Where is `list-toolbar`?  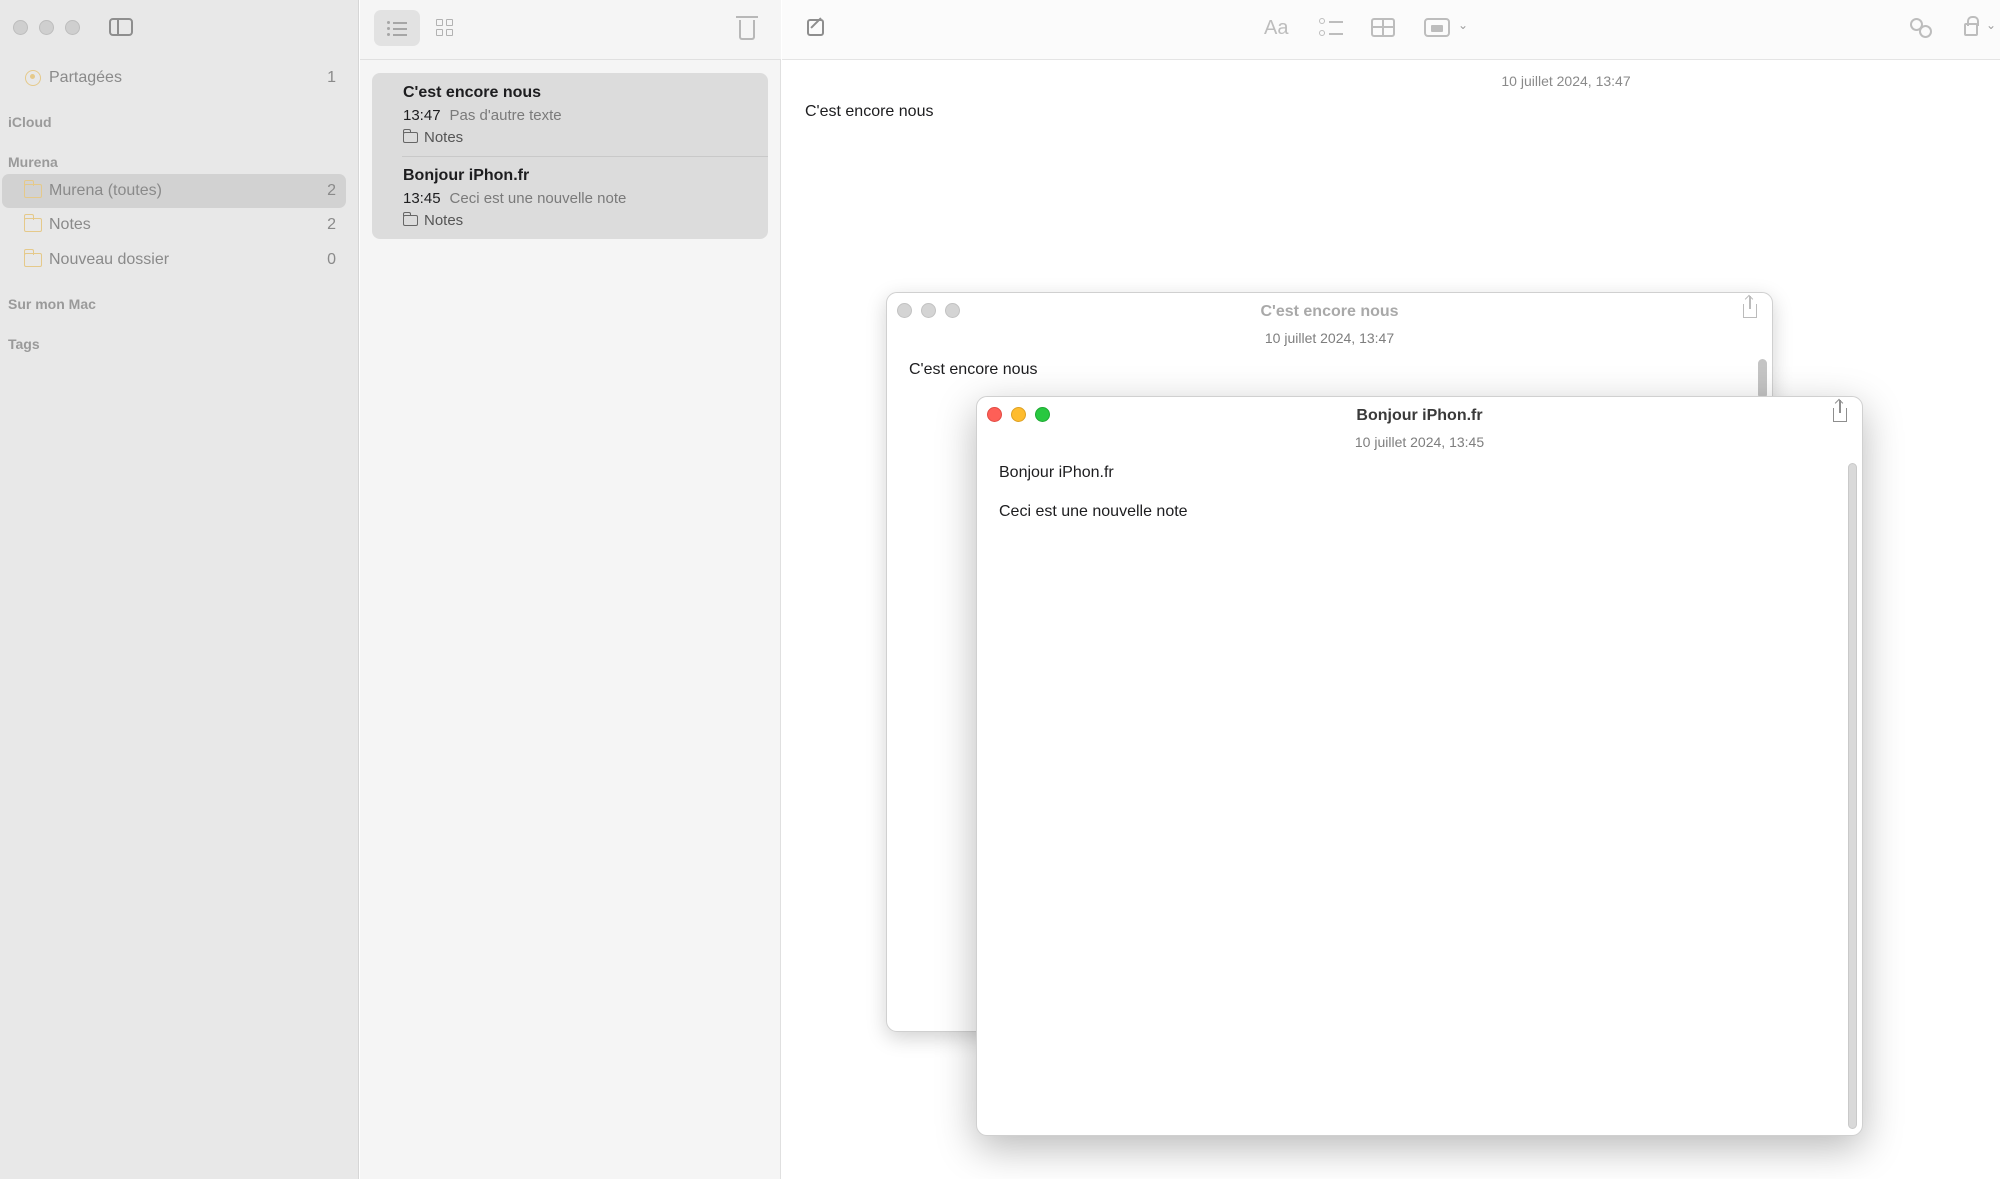
list-toolbar is located at coordinates (570, 30).